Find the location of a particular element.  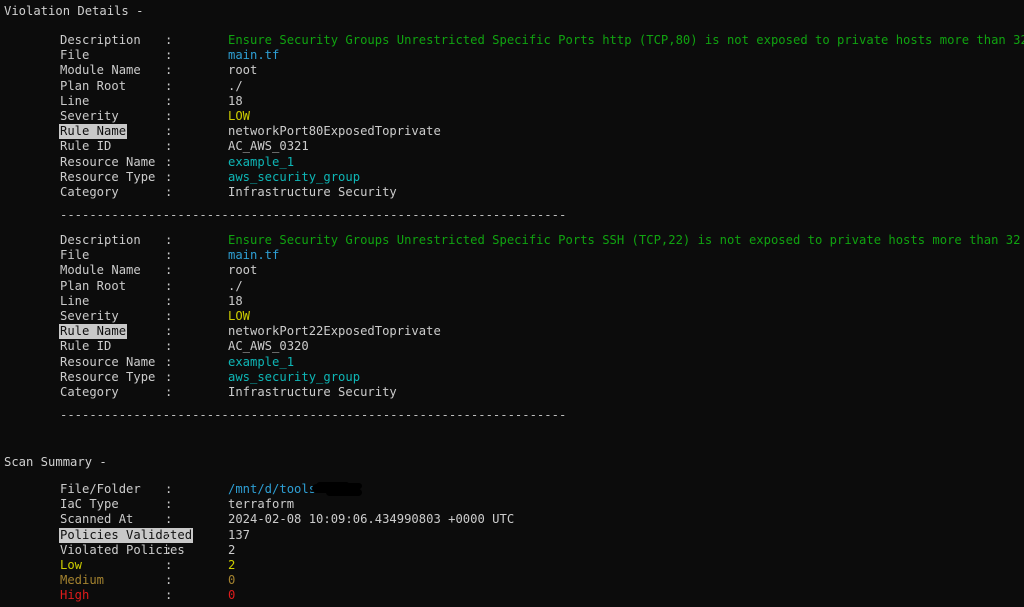

detail-label: Category is located at coordinates (89, 391).